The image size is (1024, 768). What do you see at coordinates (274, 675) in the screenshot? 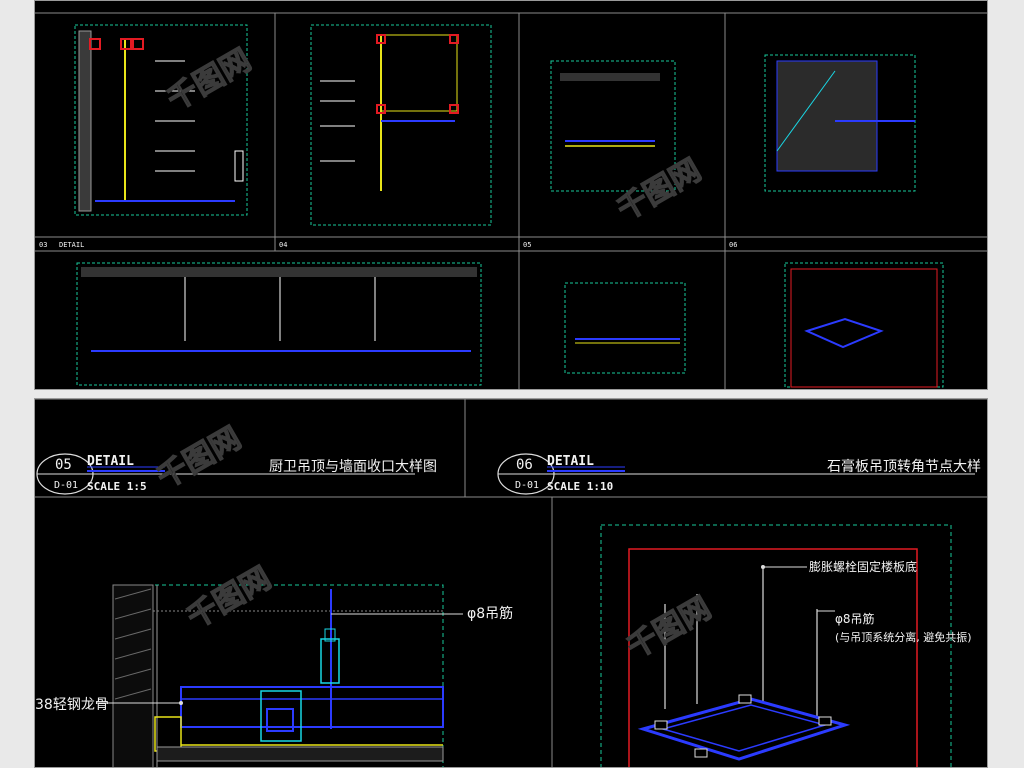
I see `detail-05-drawing: φ8吊筋 38轻钢龙骨` at bounding box center [274, 675].